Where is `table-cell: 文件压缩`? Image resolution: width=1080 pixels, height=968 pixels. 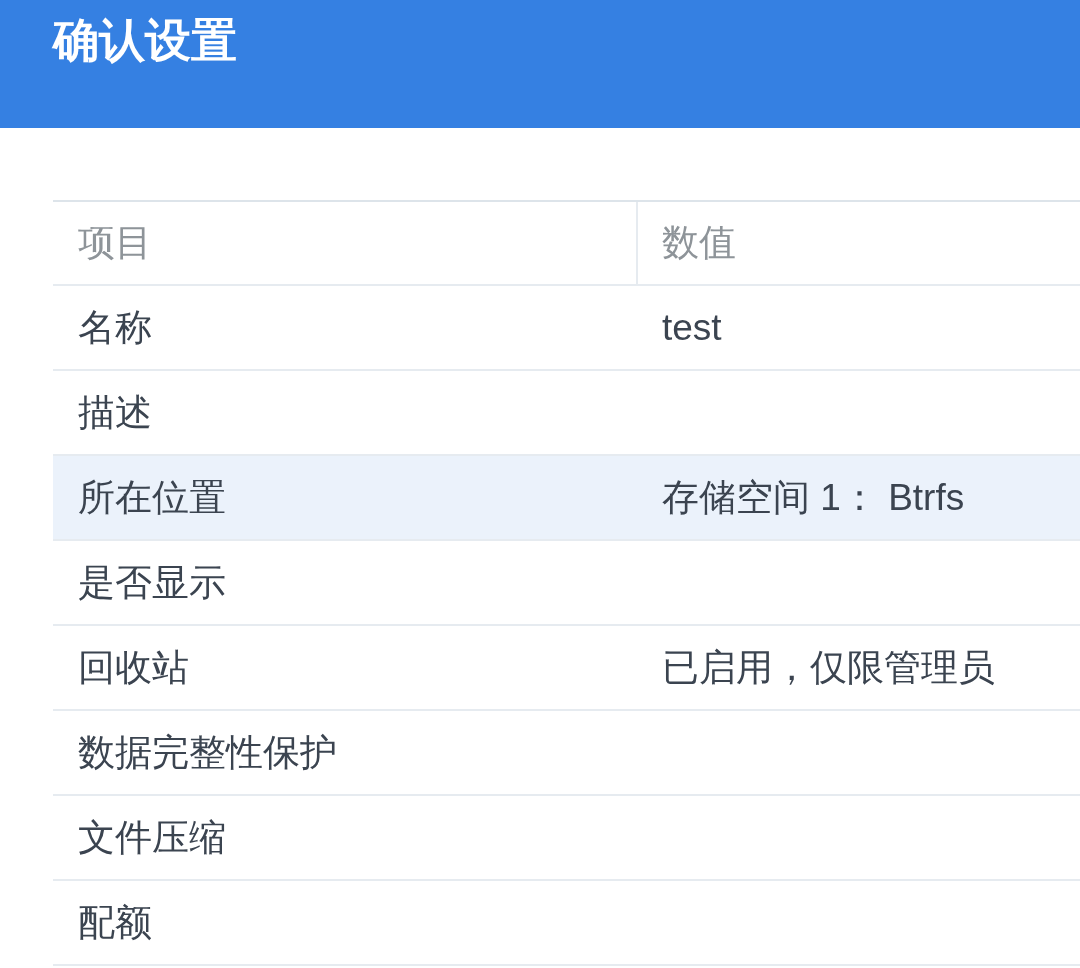
table-cell: 文件压缩 is located at coordinates (152, 837).